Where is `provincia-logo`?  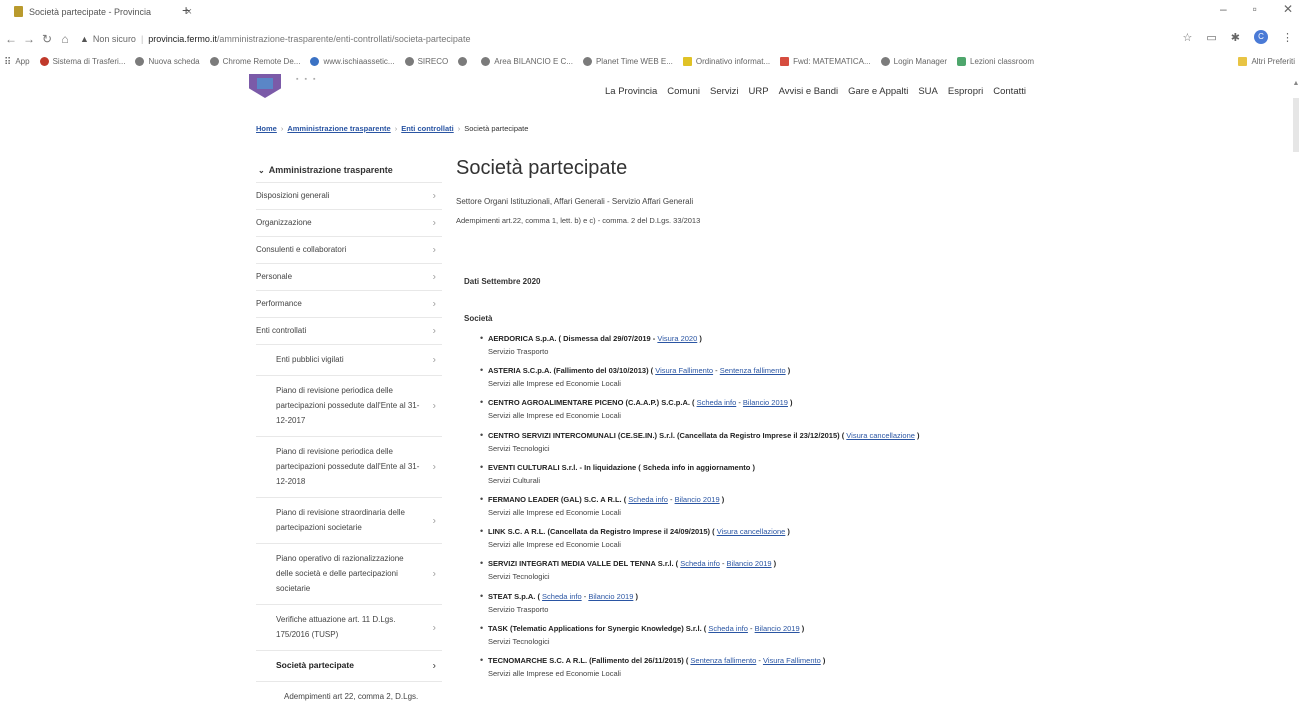 provincia-logo is located at coordinates (265, 86).